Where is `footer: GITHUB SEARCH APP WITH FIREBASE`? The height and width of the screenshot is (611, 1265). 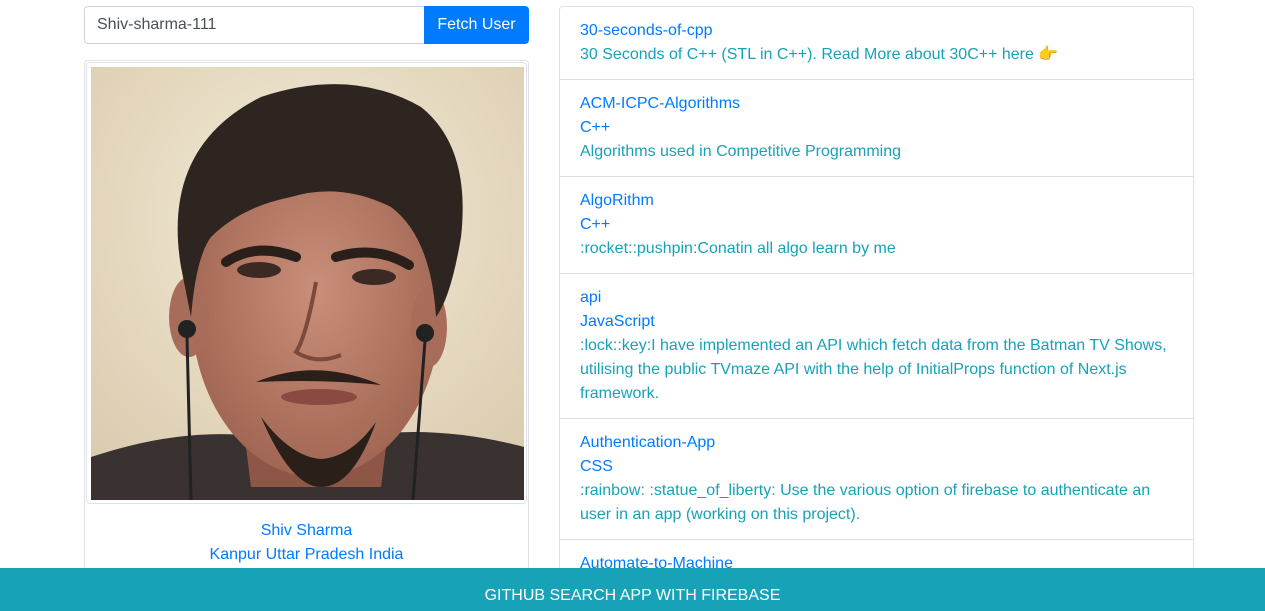
footer: GITHUB SEARCH APP WITH FIREBASE is located at coordinates (632, 589).